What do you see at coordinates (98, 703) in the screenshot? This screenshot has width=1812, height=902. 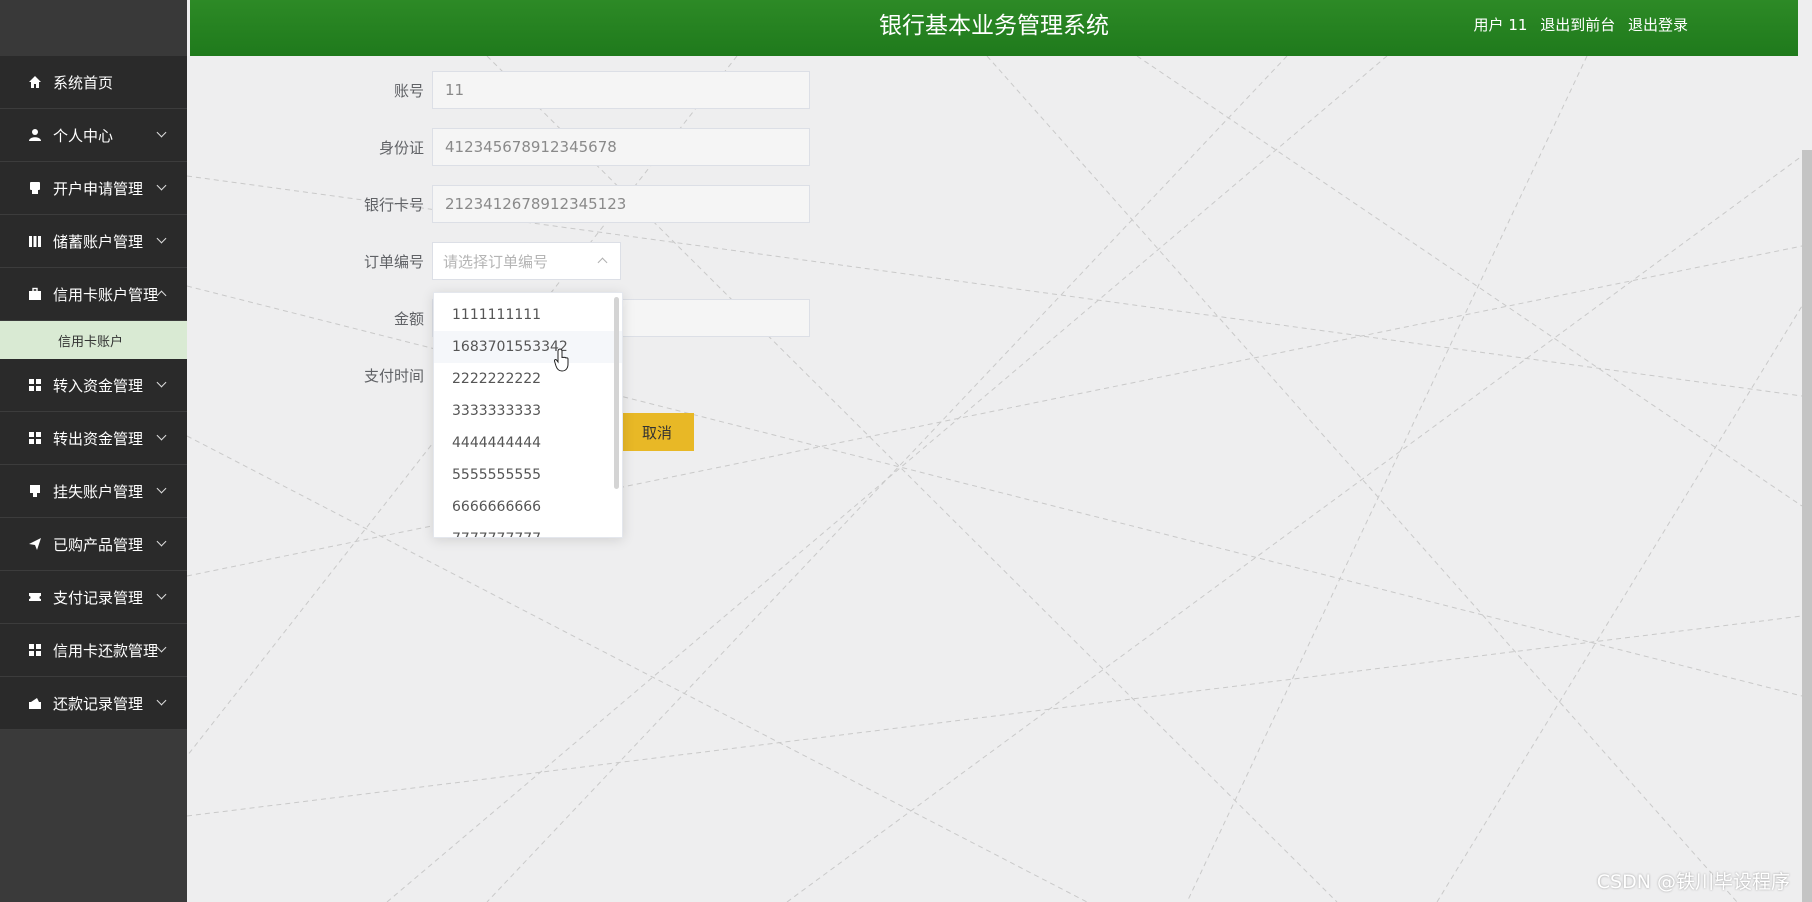 I see `sidebar-item-label: 还款记录管理` at bounding box center [98, 703].